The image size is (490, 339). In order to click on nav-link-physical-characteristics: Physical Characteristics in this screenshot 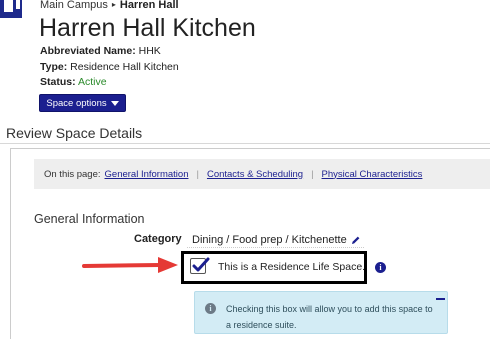, I will do `click(372, 174)`.